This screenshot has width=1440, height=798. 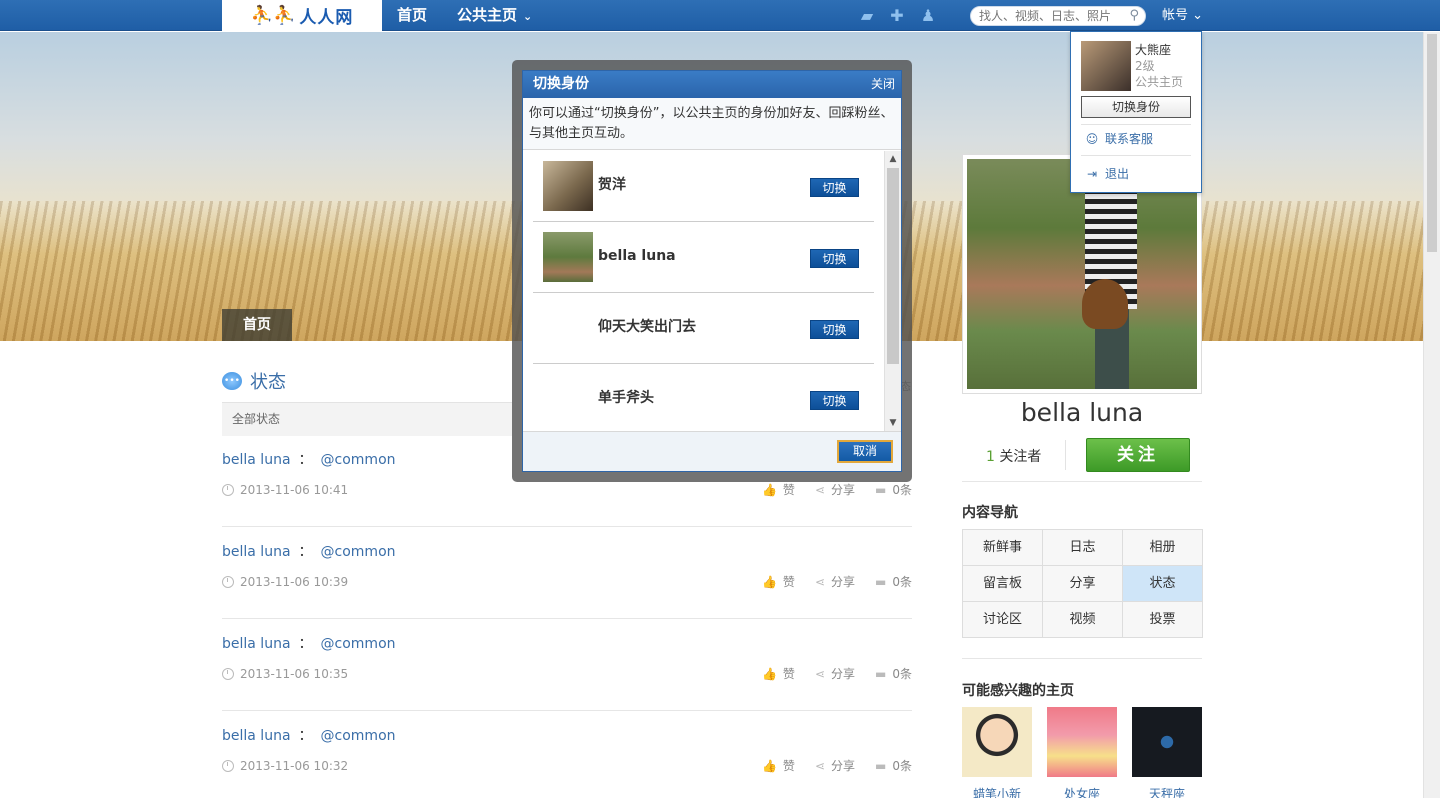 What do you see at coordinates (309, 459) in the screenshot?
I see `status-line: bella luna ： @common` at bounding box center [309, 459].